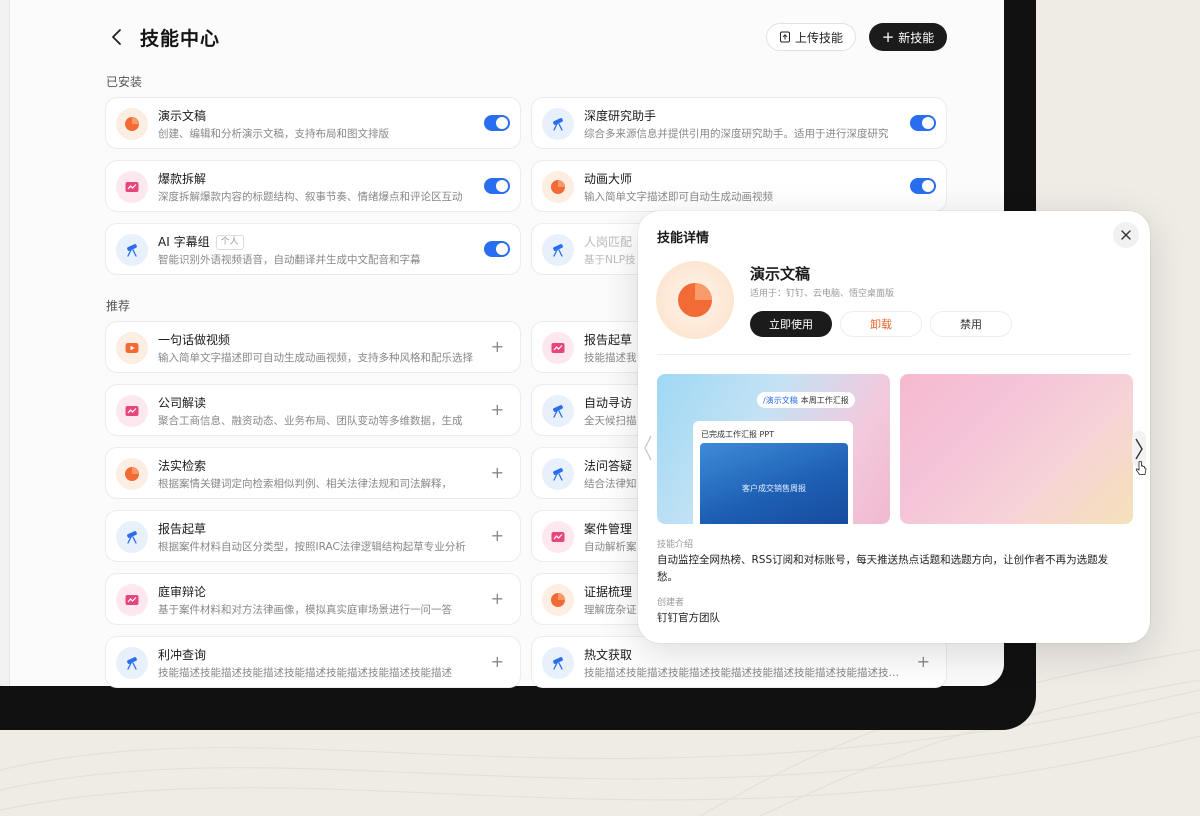 This screenshot has height=816, width=1200. Describe the element at coordinates (743, 673) in the screenshot. I see `skill-description: 技能描述技能描述技能描述技能描述技能描述技能描述技能描述技能描述` at that location.